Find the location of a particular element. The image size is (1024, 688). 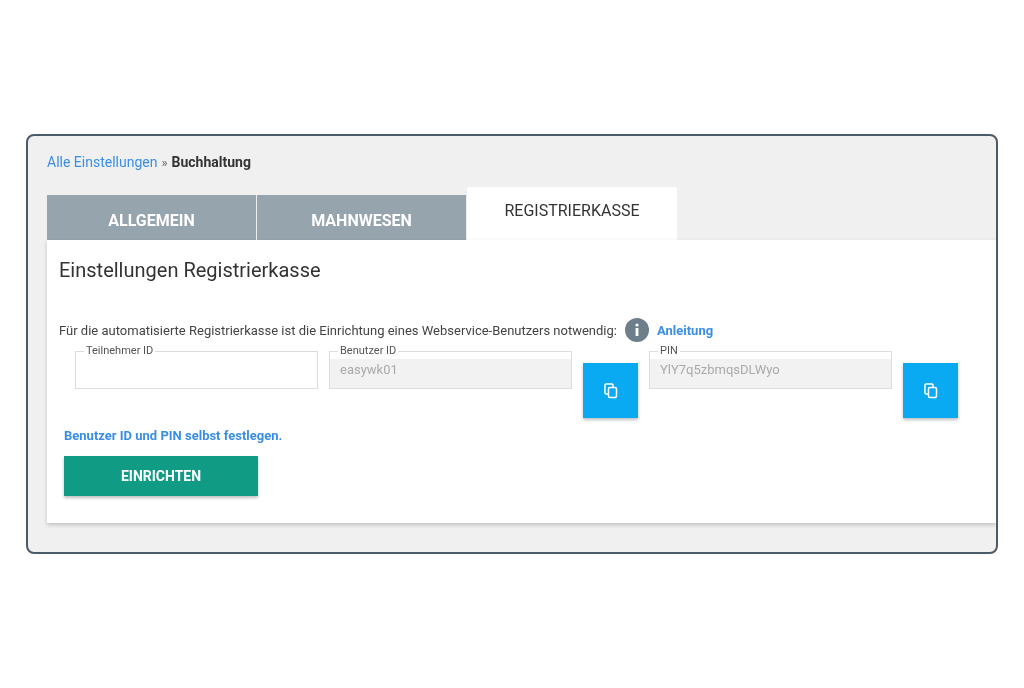

tab: MAHNWESEN is located at coordinates (362, 217).